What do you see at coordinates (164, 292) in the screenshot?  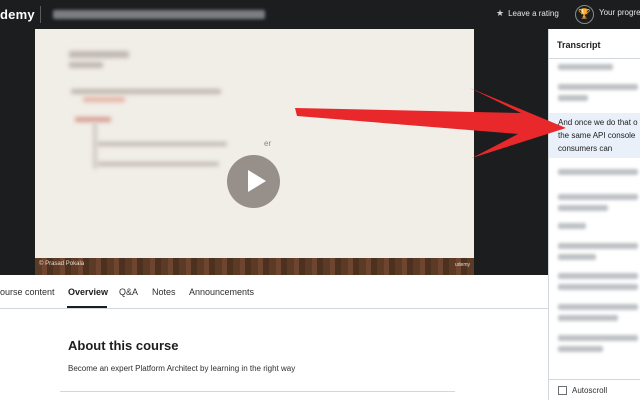 I see `tab-notes: Notes` at bounding box center [164, 292].